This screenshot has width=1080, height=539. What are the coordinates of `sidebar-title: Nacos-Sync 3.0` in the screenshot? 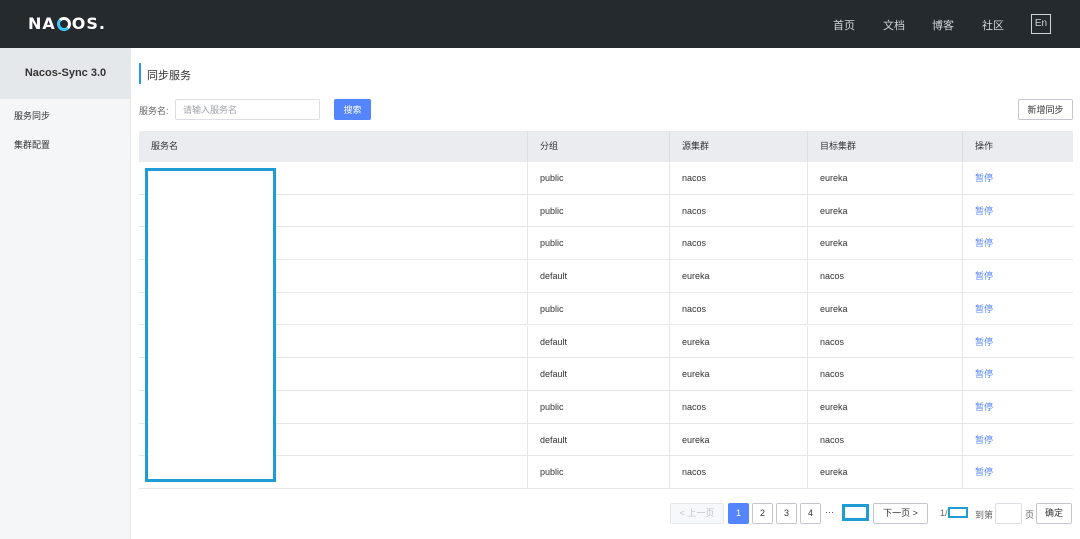 It's located at (65, 73).